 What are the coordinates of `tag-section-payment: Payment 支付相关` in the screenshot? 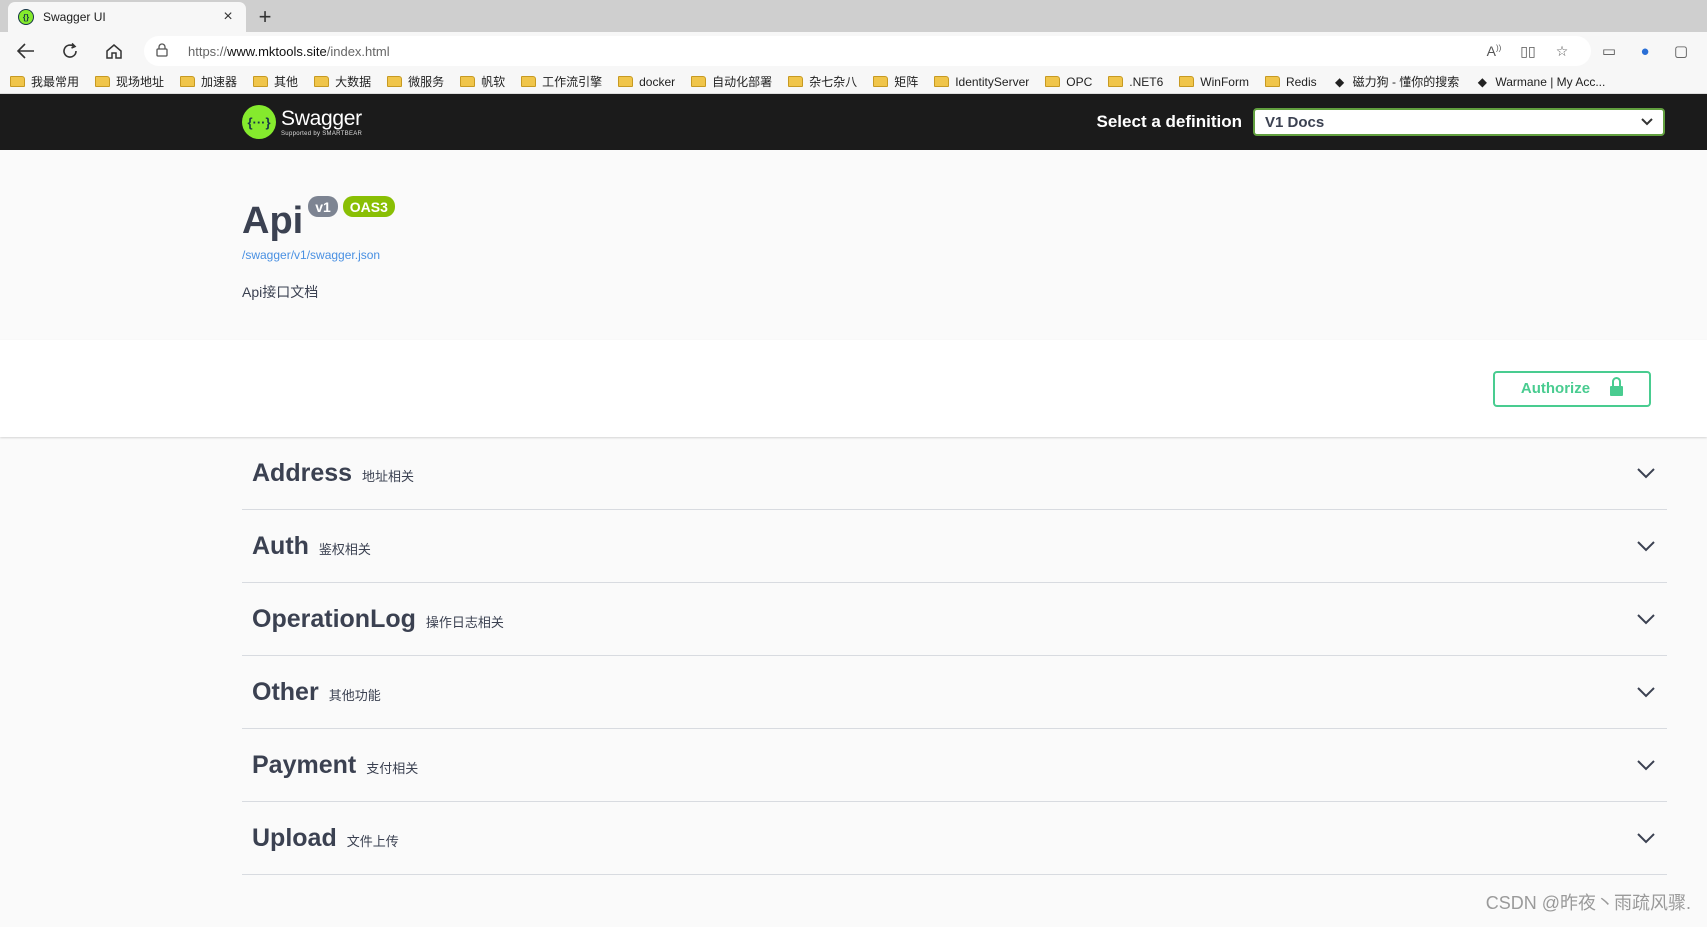 It's located at (954, 765).